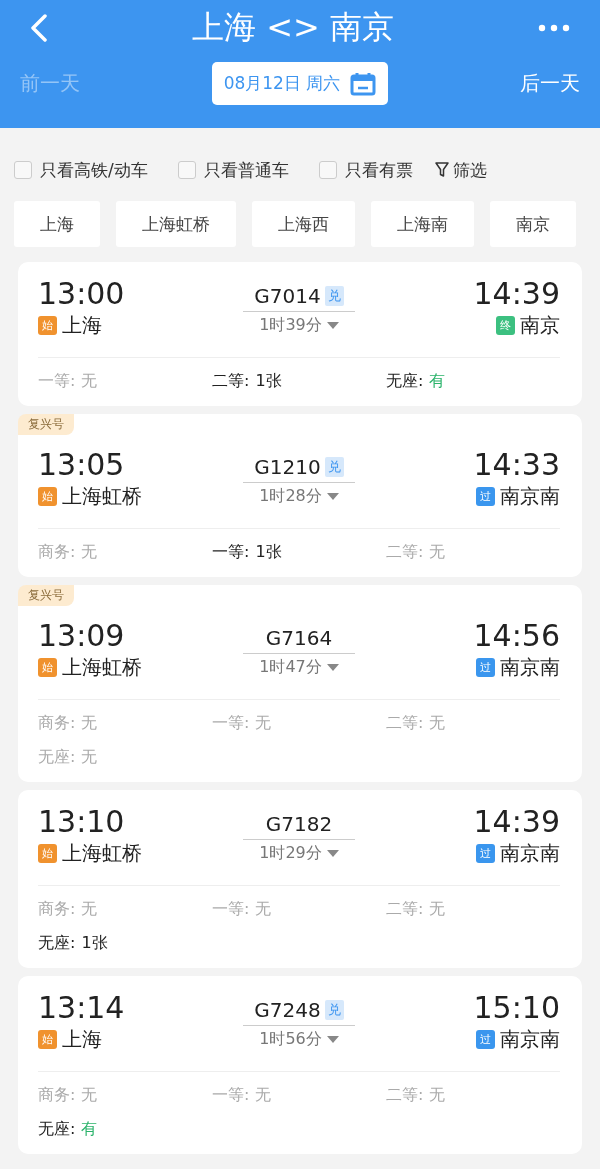 The width and height of the screenshot is (600, 1169). What do you see at coordinates (290, 1039) in the screenshot?
I see `duration: 1时56分` at bounding box center [290, 1039].